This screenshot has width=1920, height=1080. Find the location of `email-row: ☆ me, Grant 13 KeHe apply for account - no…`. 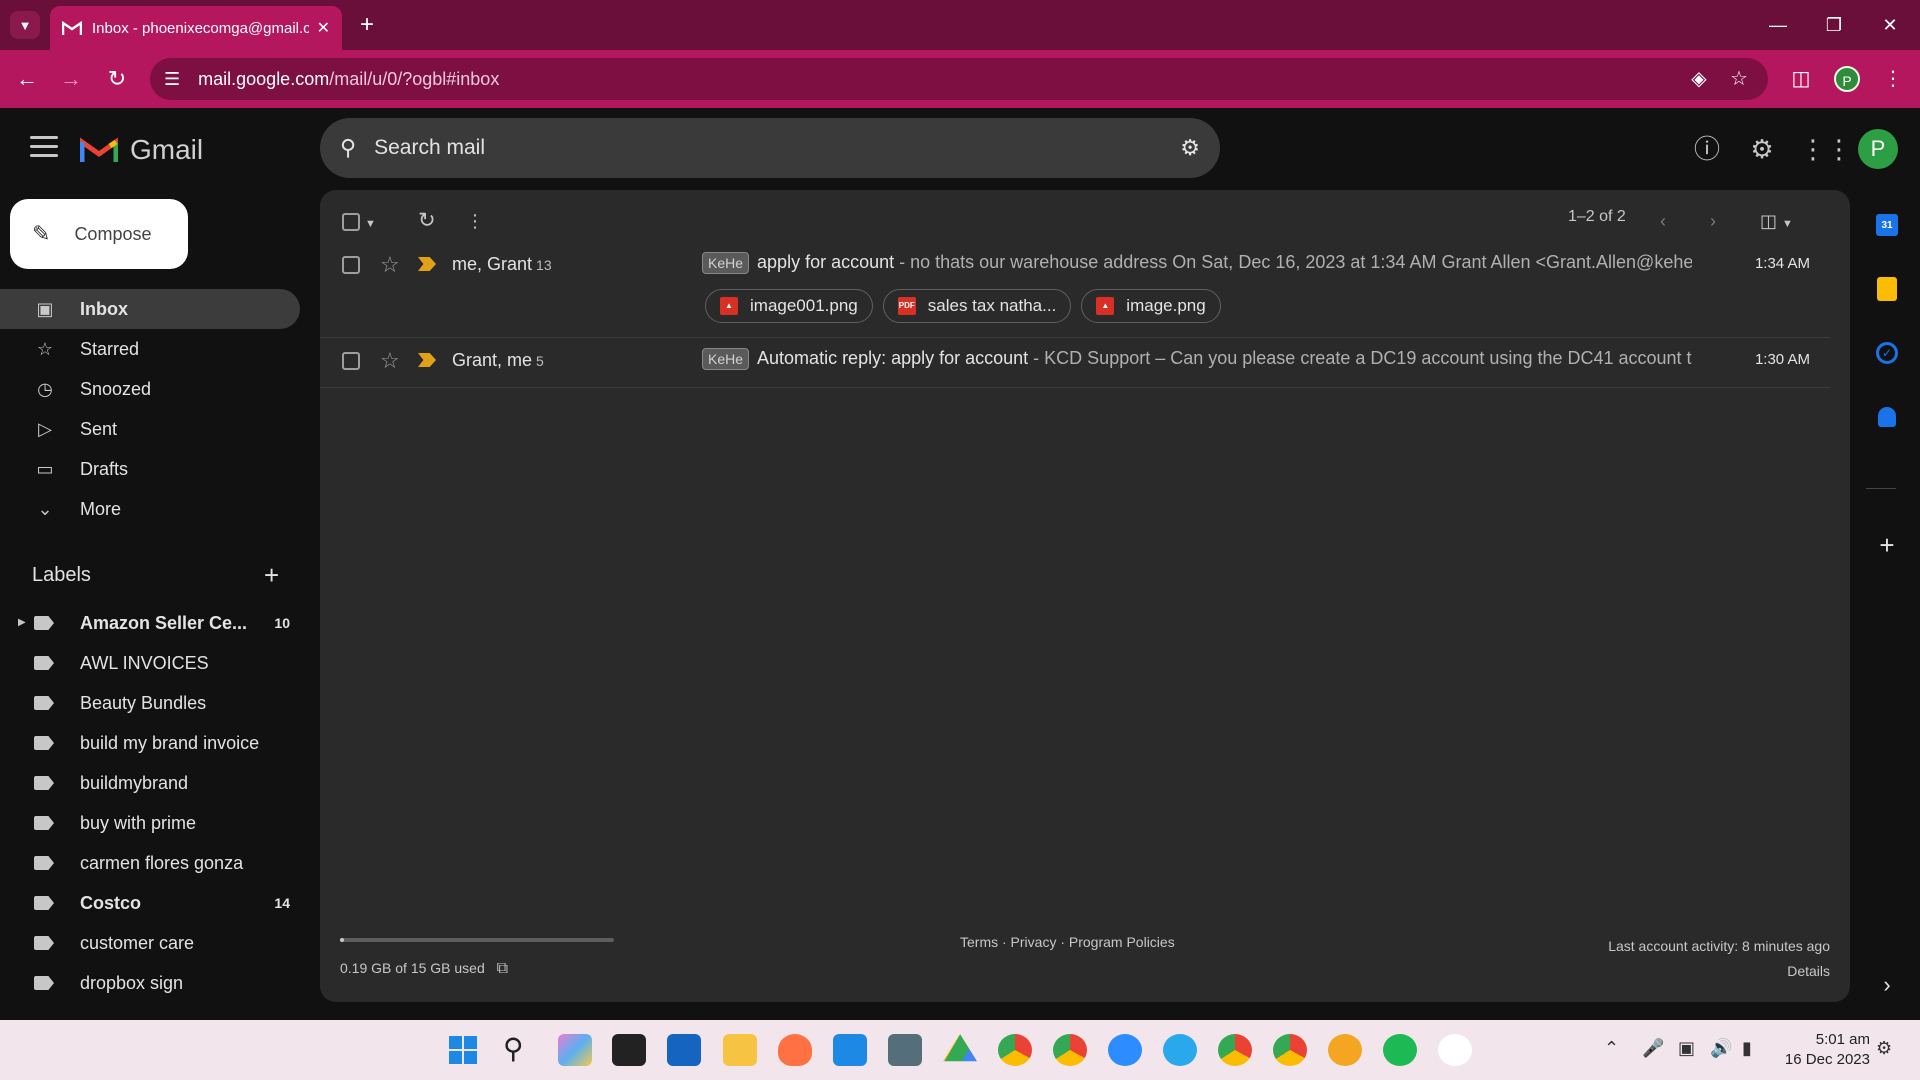

email-row: ☆ me, Grant 13 KeHe apply for account - no… is located at coordinates (1075, 290).